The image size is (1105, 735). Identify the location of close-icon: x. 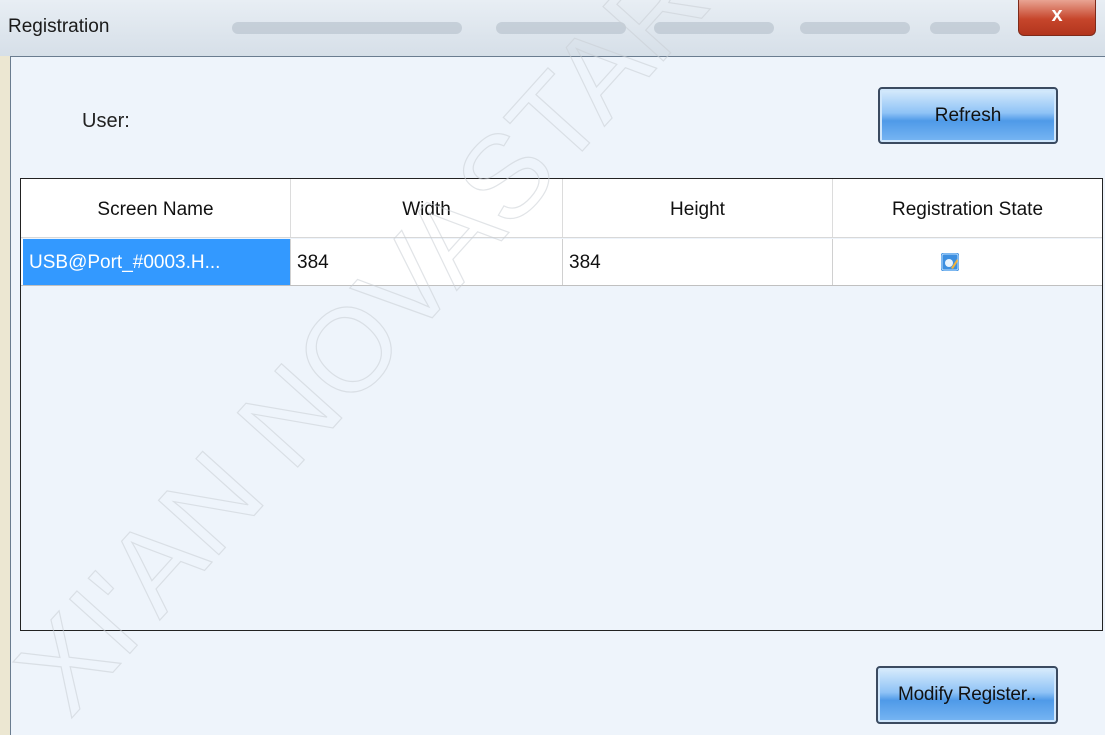
(1057, 15).